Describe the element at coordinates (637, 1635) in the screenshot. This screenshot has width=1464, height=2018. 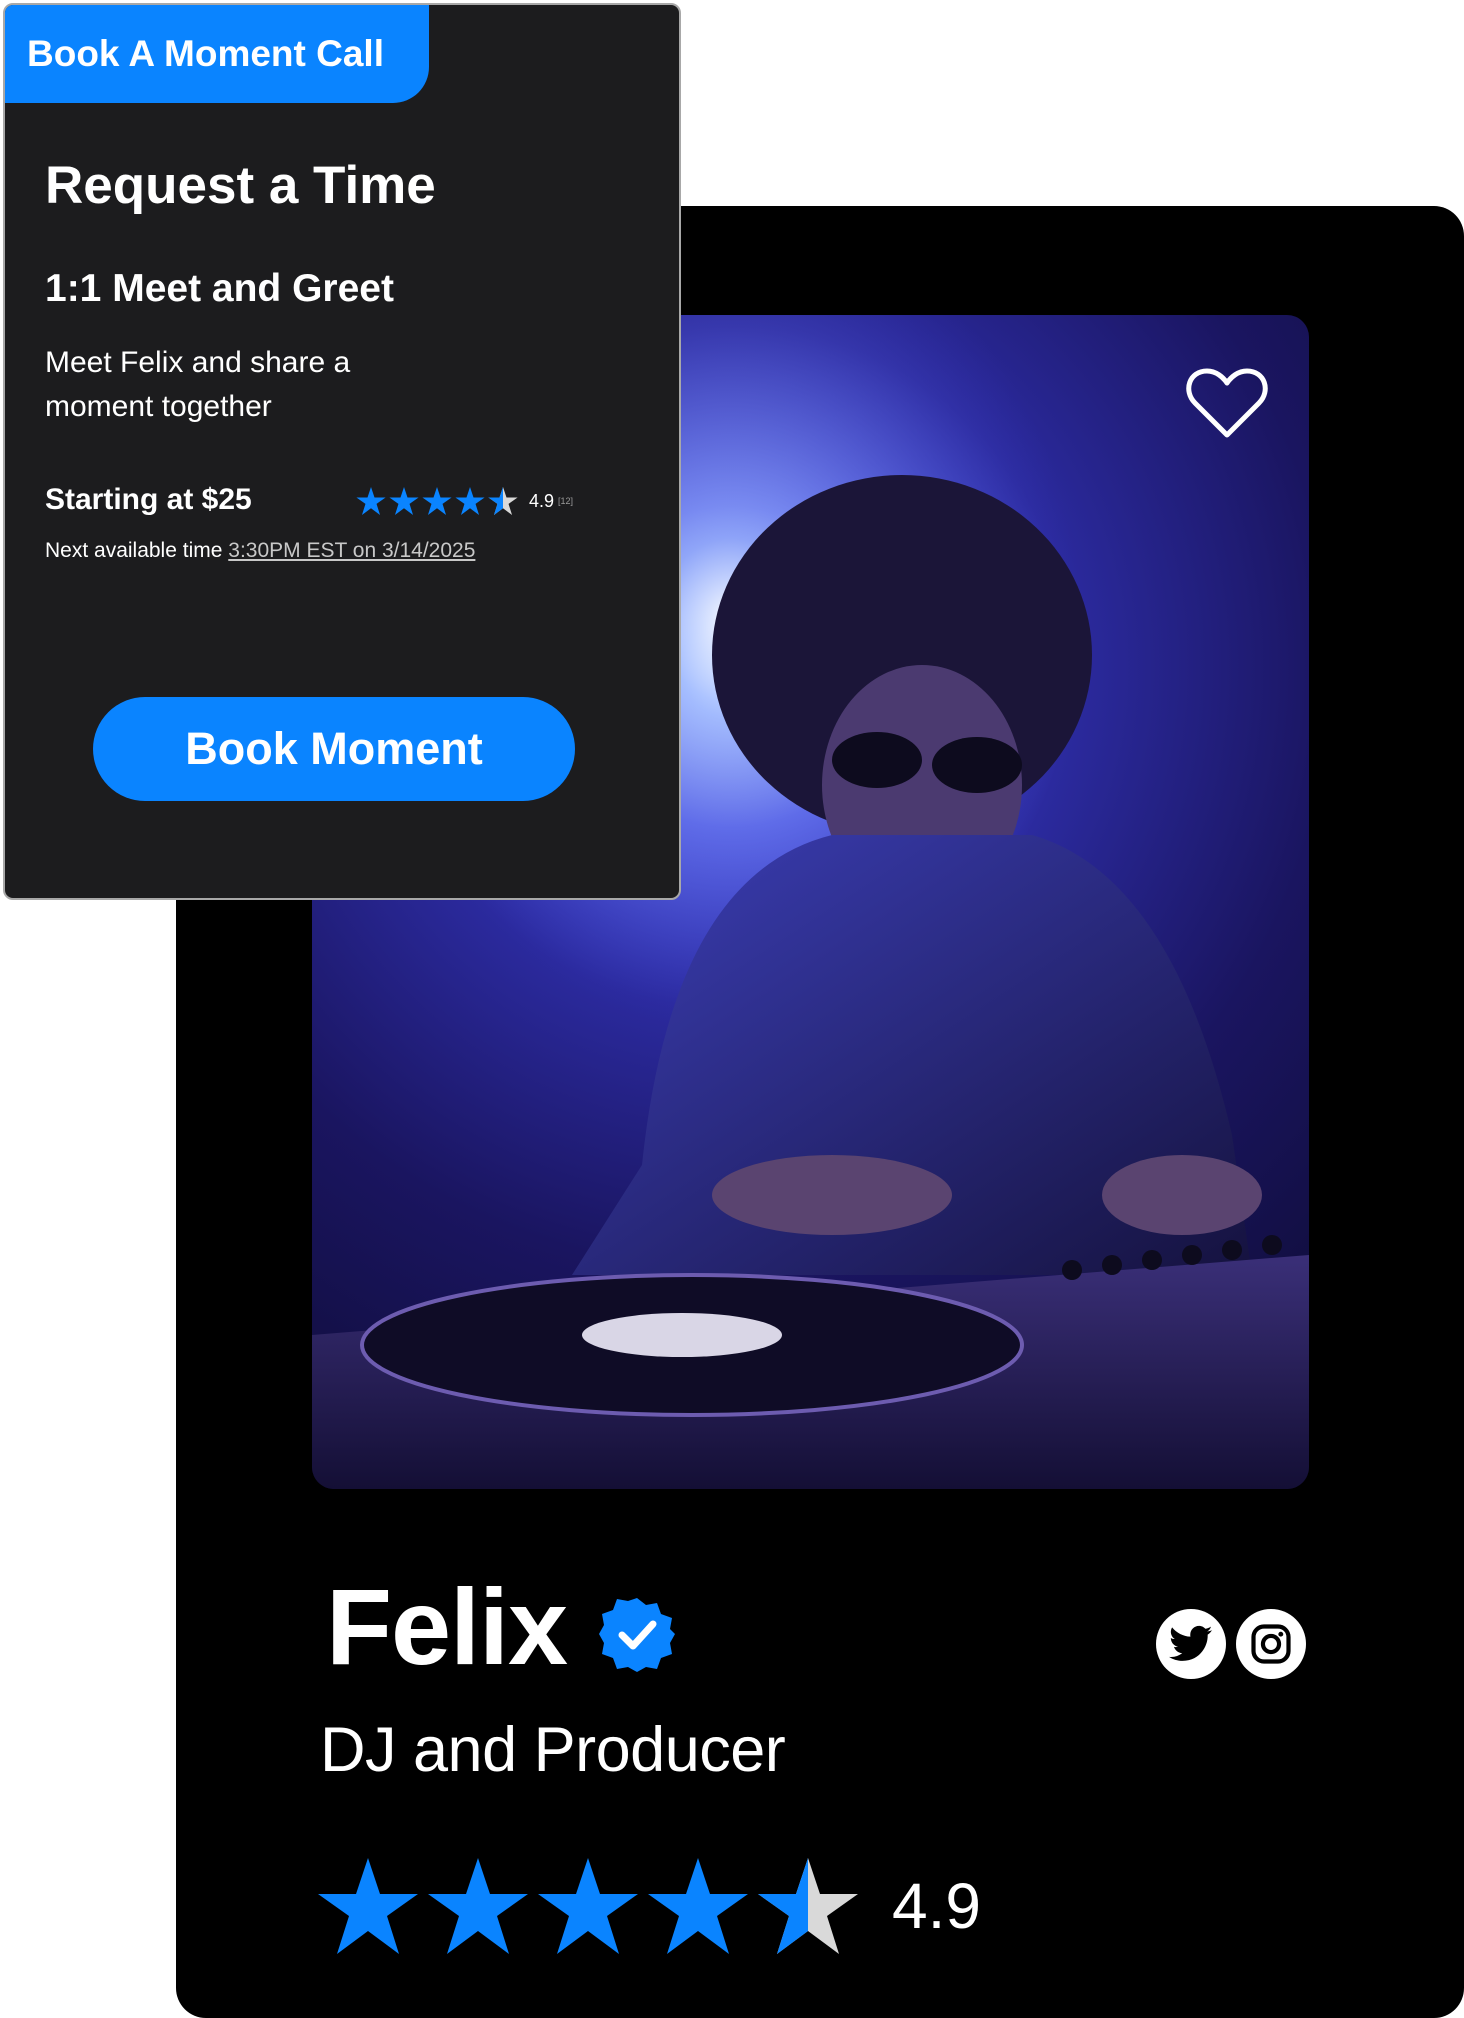
I see `verified-badge-icon` at that location.